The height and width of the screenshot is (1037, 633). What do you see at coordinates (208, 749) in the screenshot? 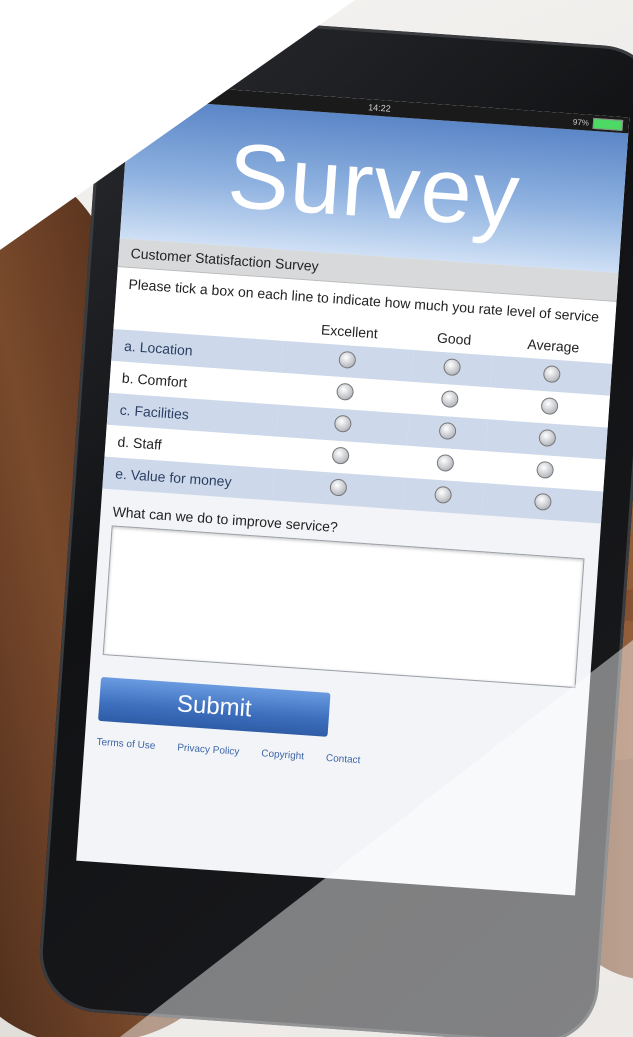
I see `footer-link-privacy: Privacy Policy` at bounding box center [208, 749].